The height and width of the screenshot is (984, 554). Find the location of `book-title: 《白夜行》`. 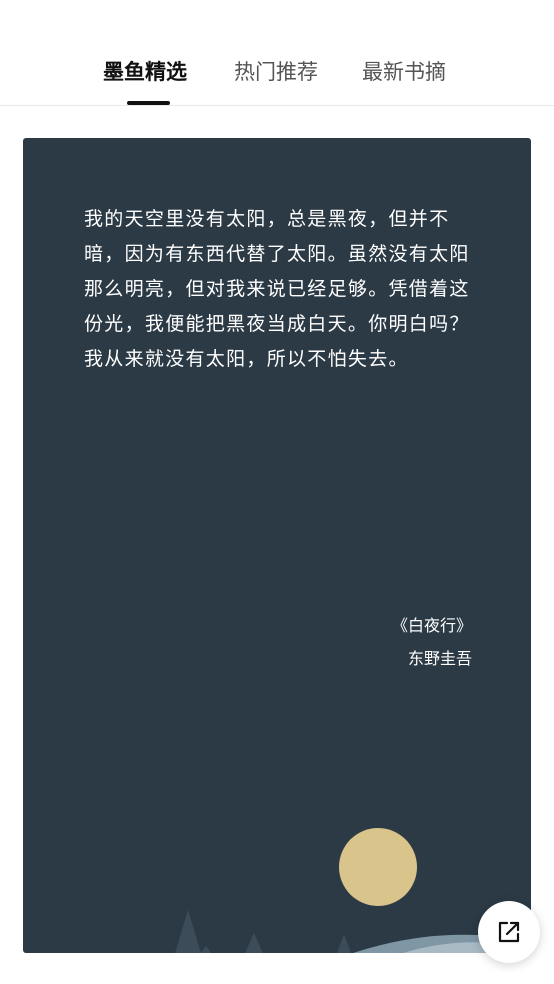

book-title: 《白夜行》 is located at coordinates (431, 625).